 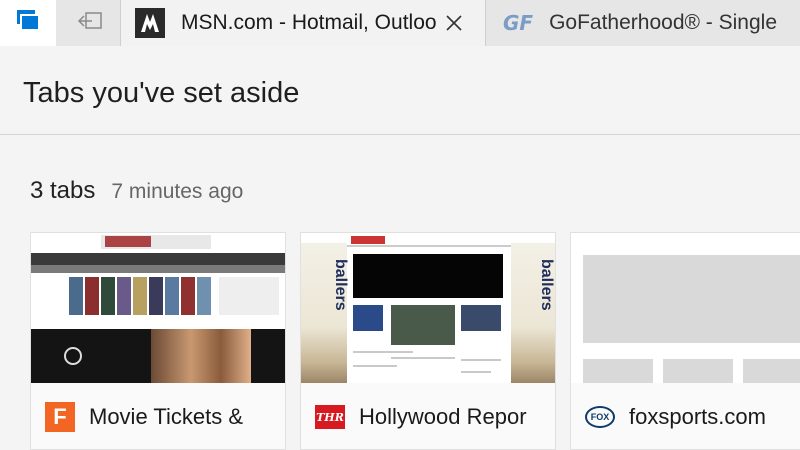 I want to click on close-icon, so click(x=454, y=23).